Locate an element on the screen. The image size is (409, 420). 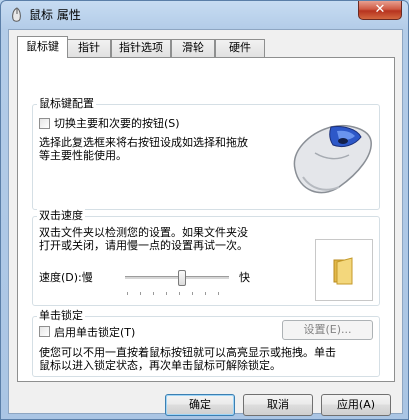
speed-slow-label: 速度(D):慢 is located at coordinates (66, 277).